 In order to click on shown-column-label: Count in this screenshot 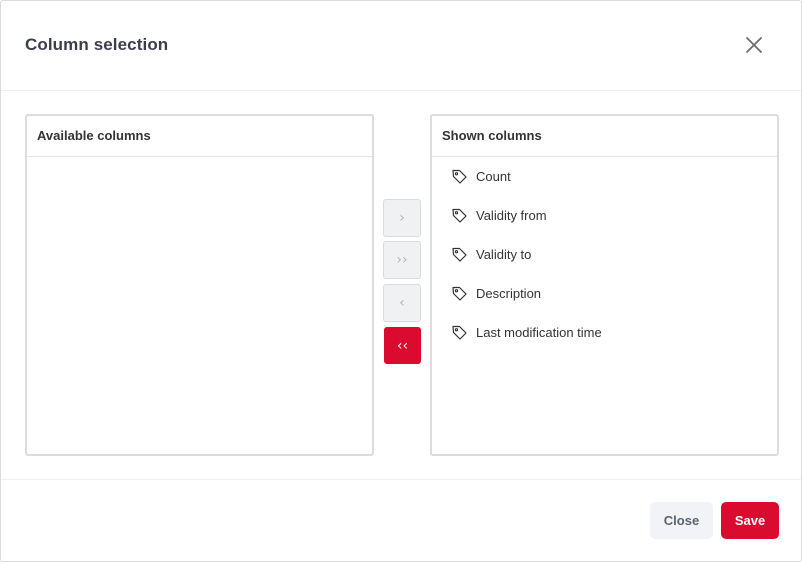, I will do `click(493, 176)`.